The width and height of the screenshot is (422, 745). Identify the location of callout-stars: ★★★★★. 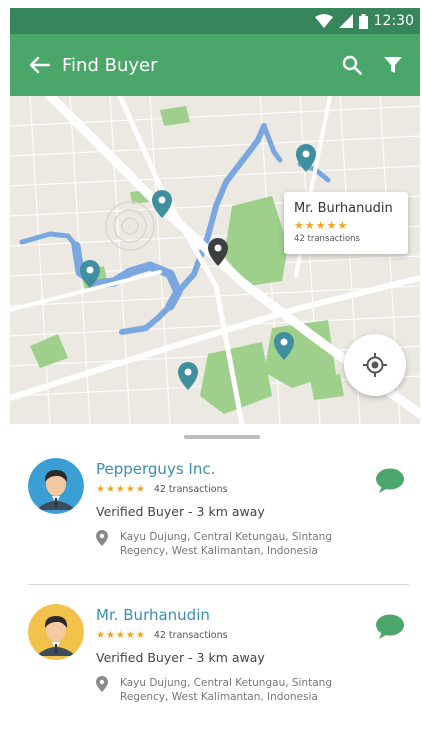
(321, 225).